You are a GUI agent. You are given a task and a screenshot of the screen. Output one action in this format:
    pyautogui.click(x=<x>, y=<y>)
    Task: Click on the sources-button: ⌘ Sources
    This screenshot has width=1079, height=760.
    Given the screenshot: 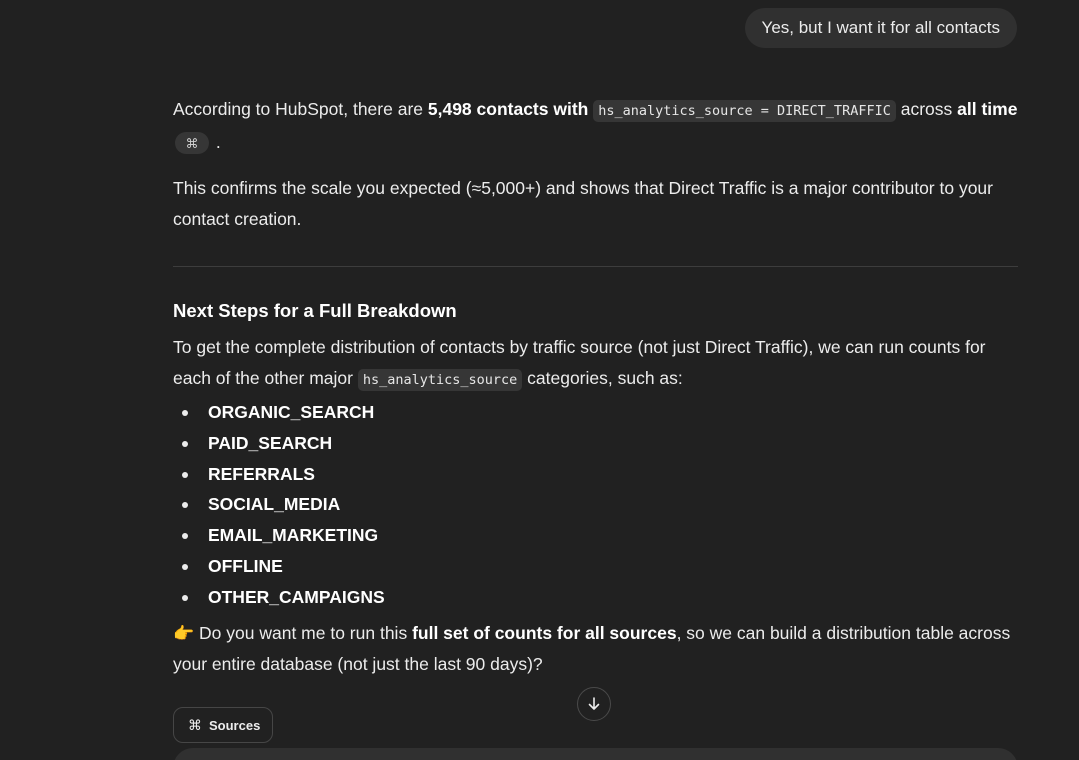 What is the action you would take?
    pyautogui.click(x=223, y=725)
    